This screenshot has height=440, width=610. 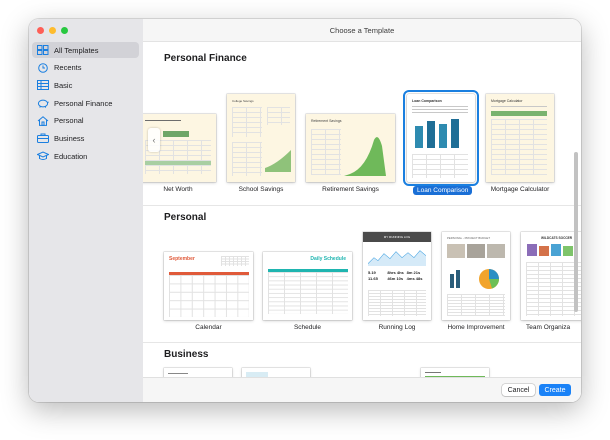 What do you see at coordinates (365, 156) in the screenshot?
I see `retirement-chart` at bounding box center [365, 156].